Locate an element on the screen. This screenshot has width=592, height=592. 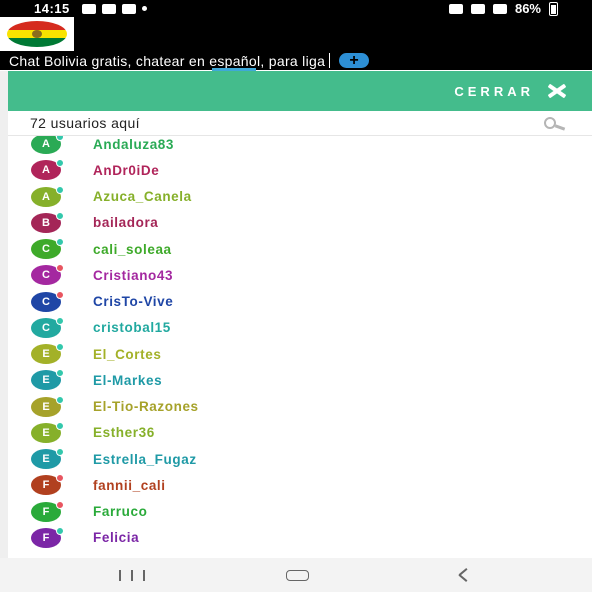
user-row: Ccristobal15 is located at coordinates (300, 328).